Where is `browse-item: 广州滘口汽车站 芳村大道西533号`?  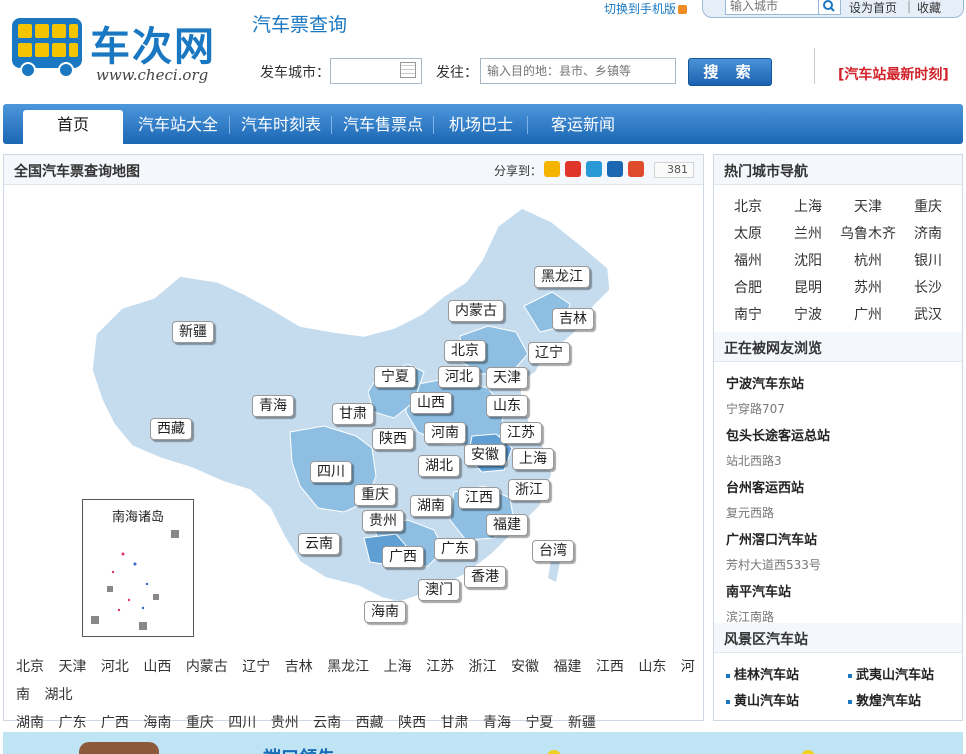
browse-item: 广州滘口汽车站 芳村大道西533号 is located at coordinates (773, 551).